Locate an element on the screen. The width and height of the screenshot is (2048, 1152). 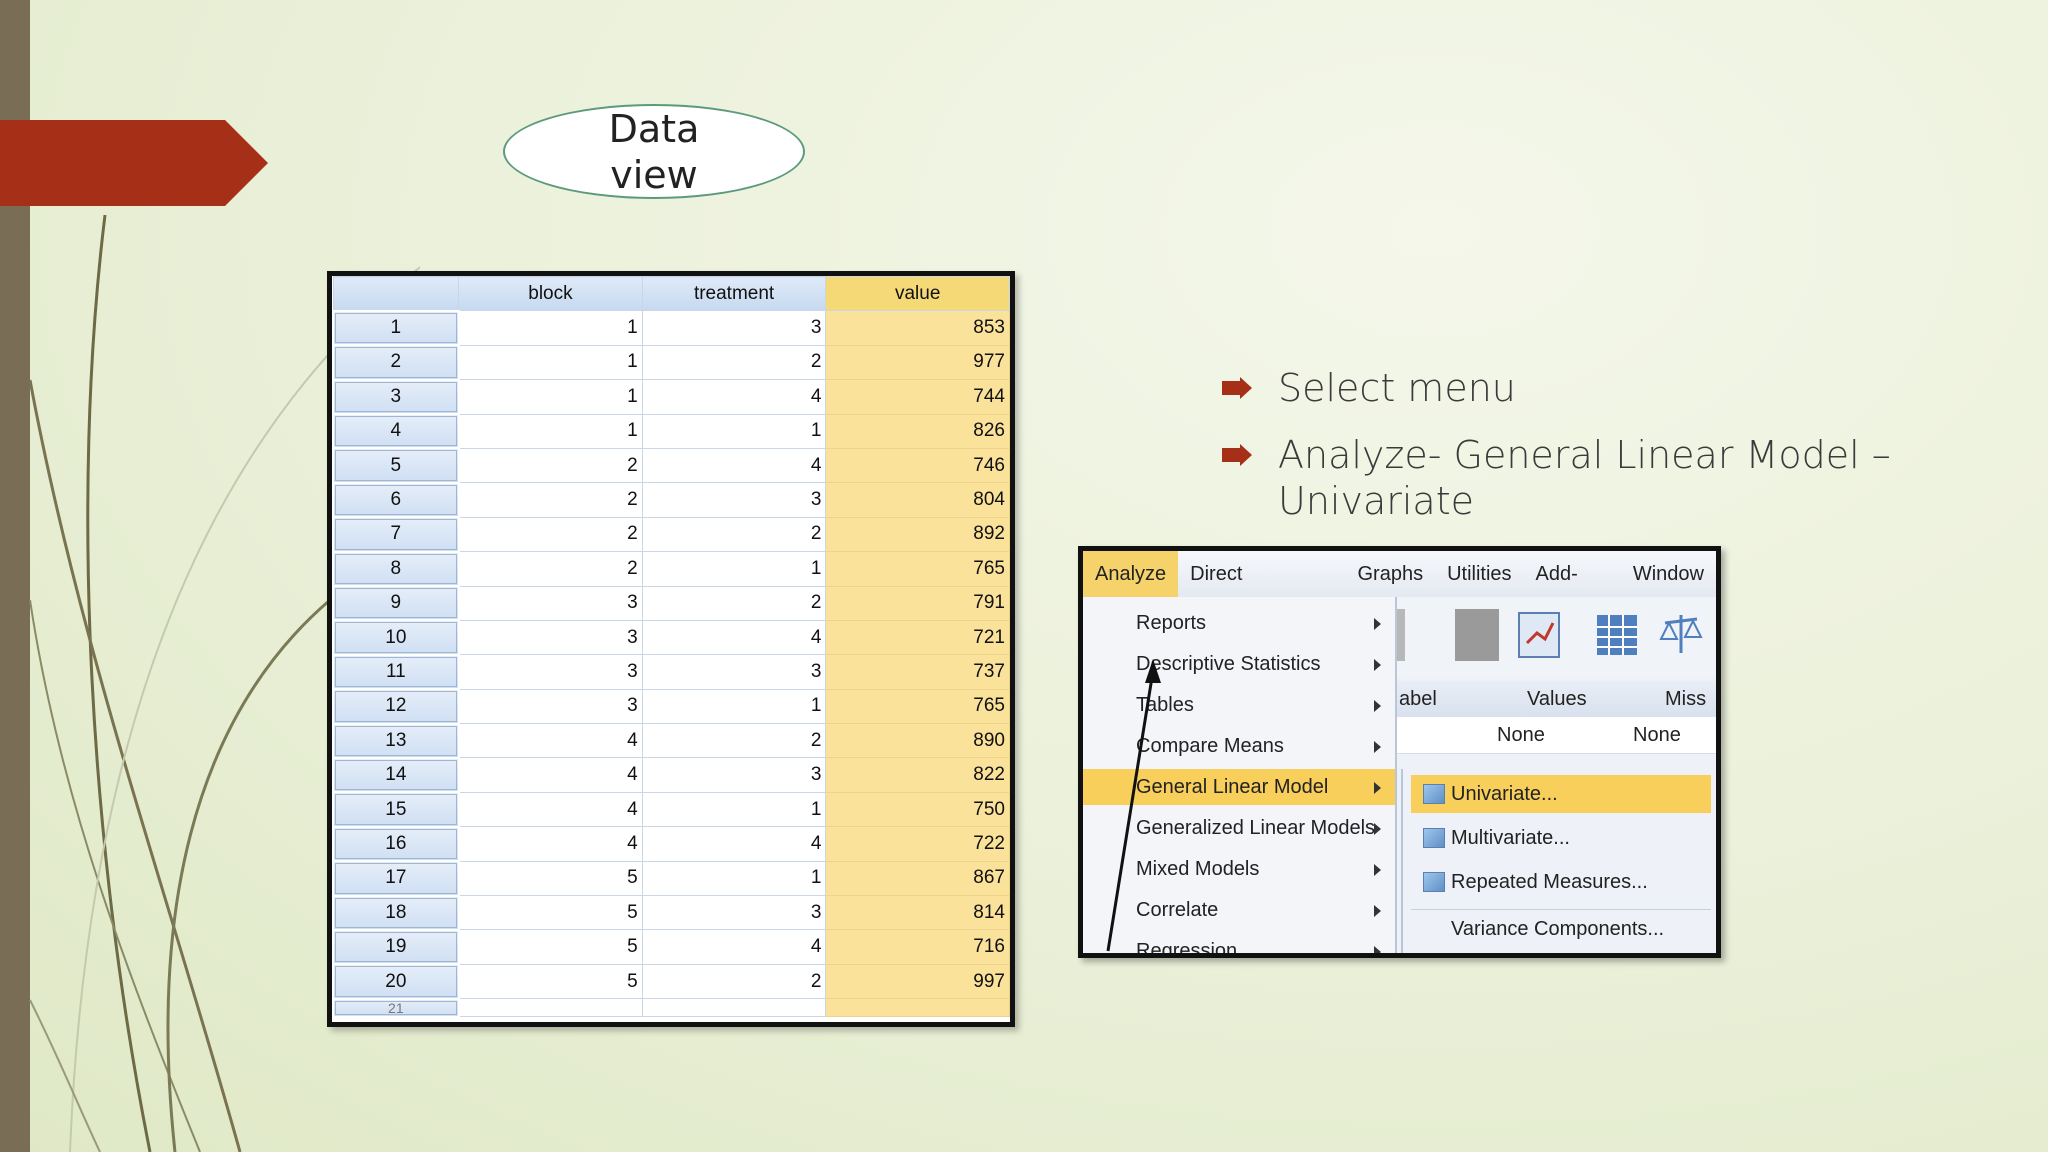
toolbar-icon-partial is located at coordinates (1401, 635).